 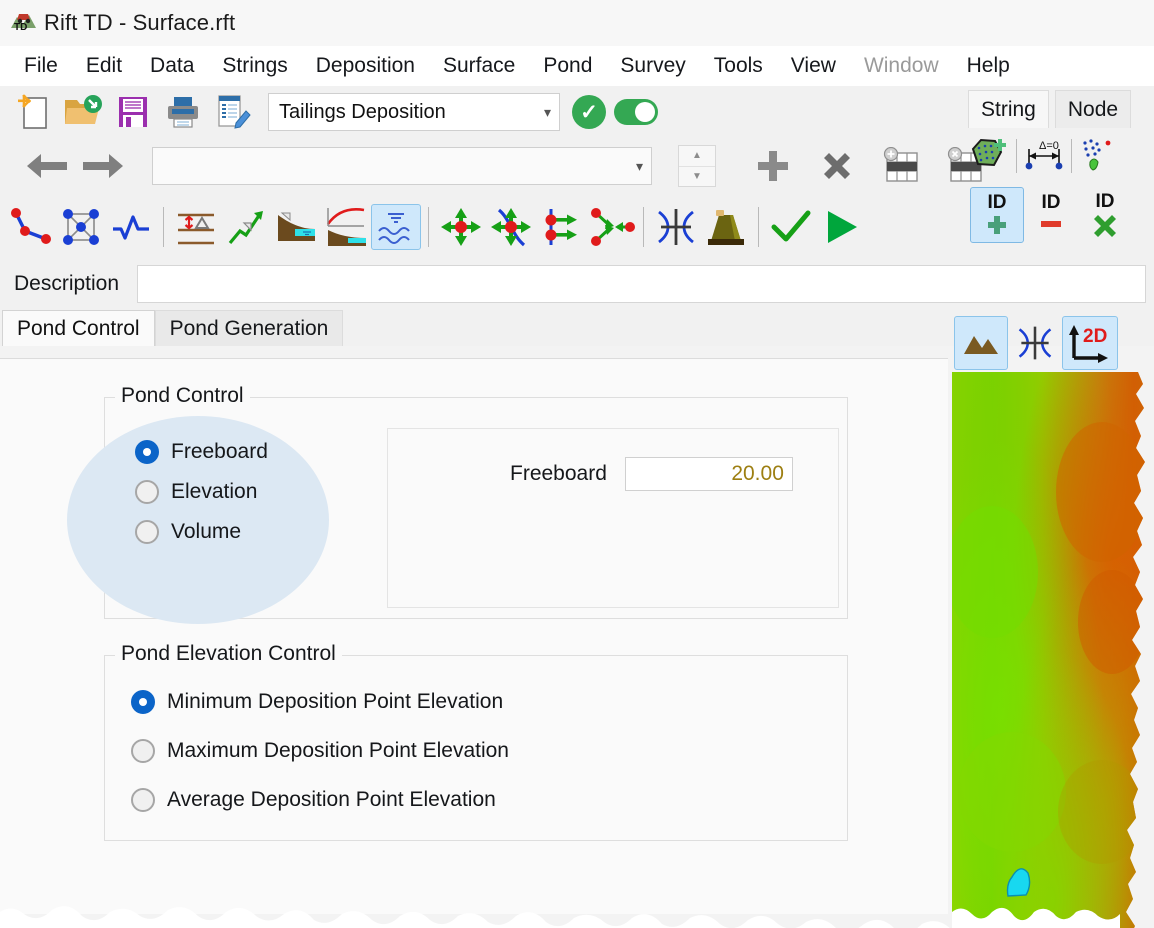 What do you see at coordinates (143, 751) in the screenshot?
I see `radio-max-deposition-indicator` at bounding box center [143, 751].